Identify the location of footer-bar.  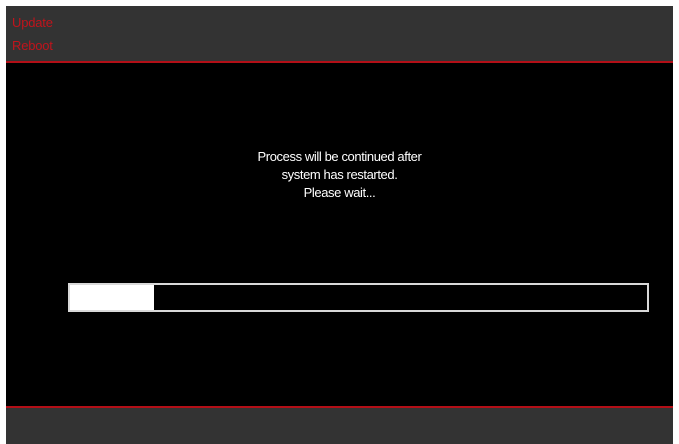
(339, 425).